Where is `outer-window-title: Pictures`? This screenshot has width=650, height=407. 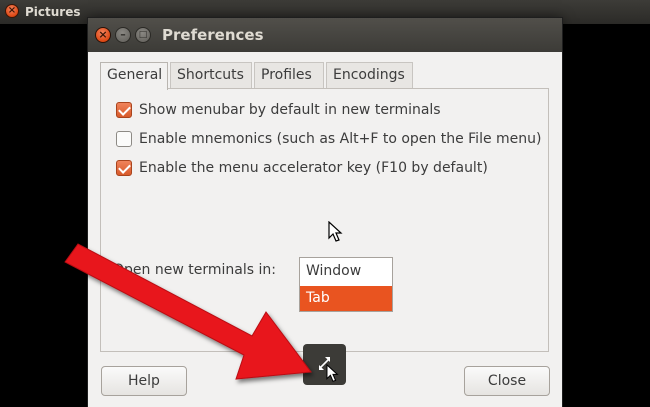
outer-window-title: Pictures is located at coordinates (53, 12).